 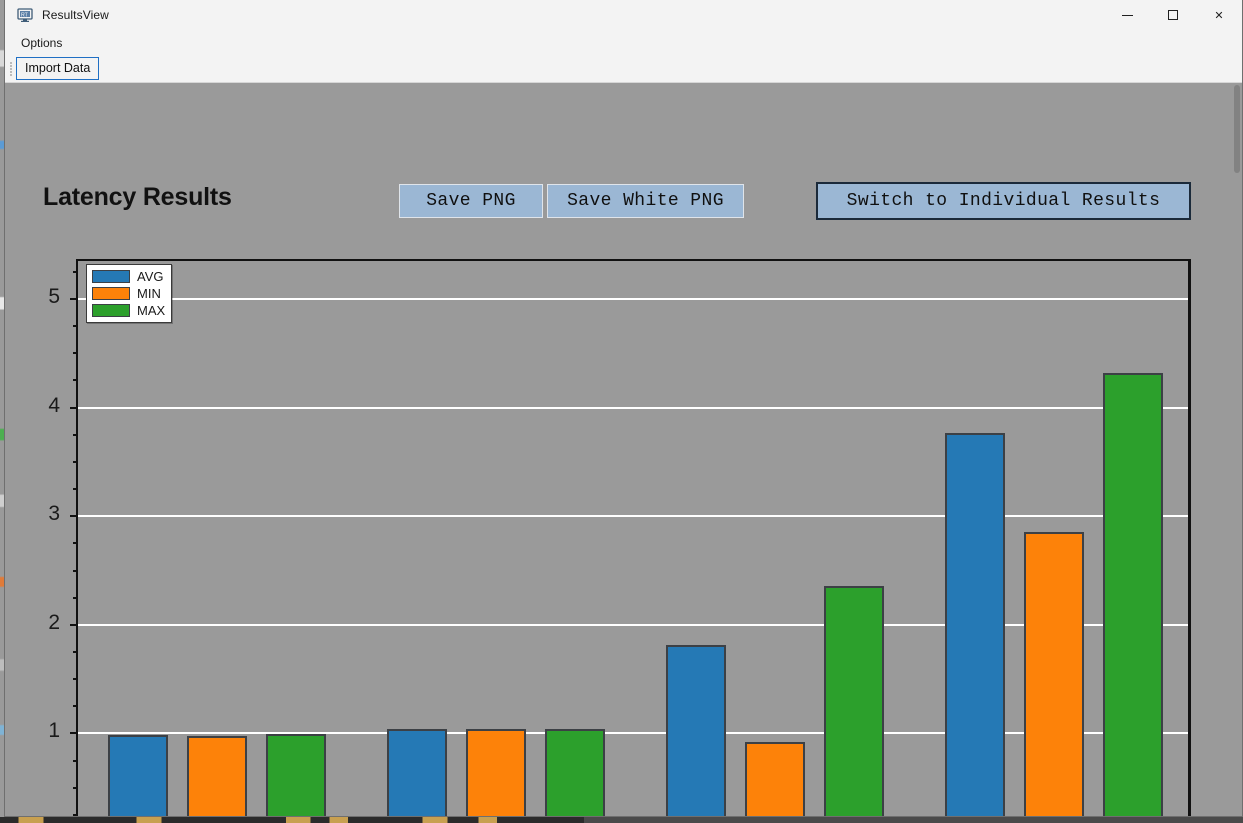 What do you see at coordinates (111, 276) in the screenshot?
I see `legend-swatch-avg` at bounding box center [111, 276].